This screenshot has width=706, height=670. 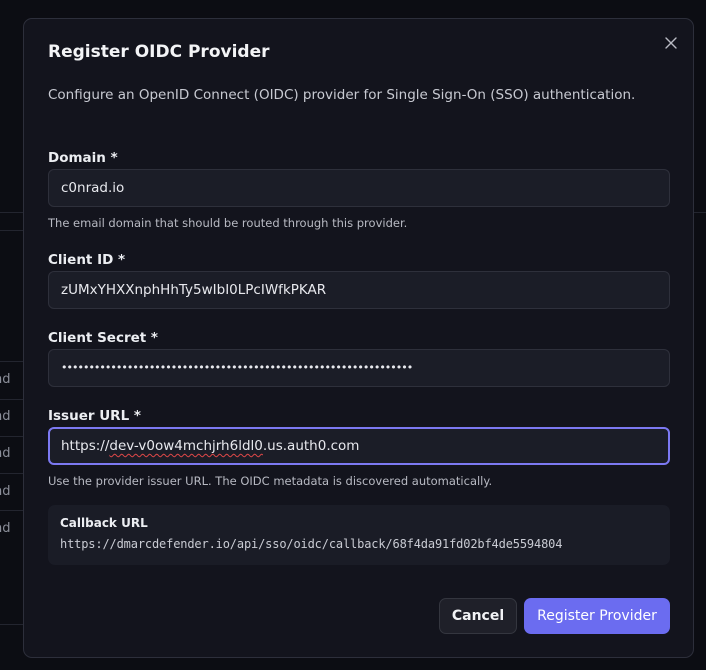 I want to click on client-id-input-value: zUMxYHXXnphHhTy5wIbI0LPcIWfkPKAR, so click(x=194, y=290).